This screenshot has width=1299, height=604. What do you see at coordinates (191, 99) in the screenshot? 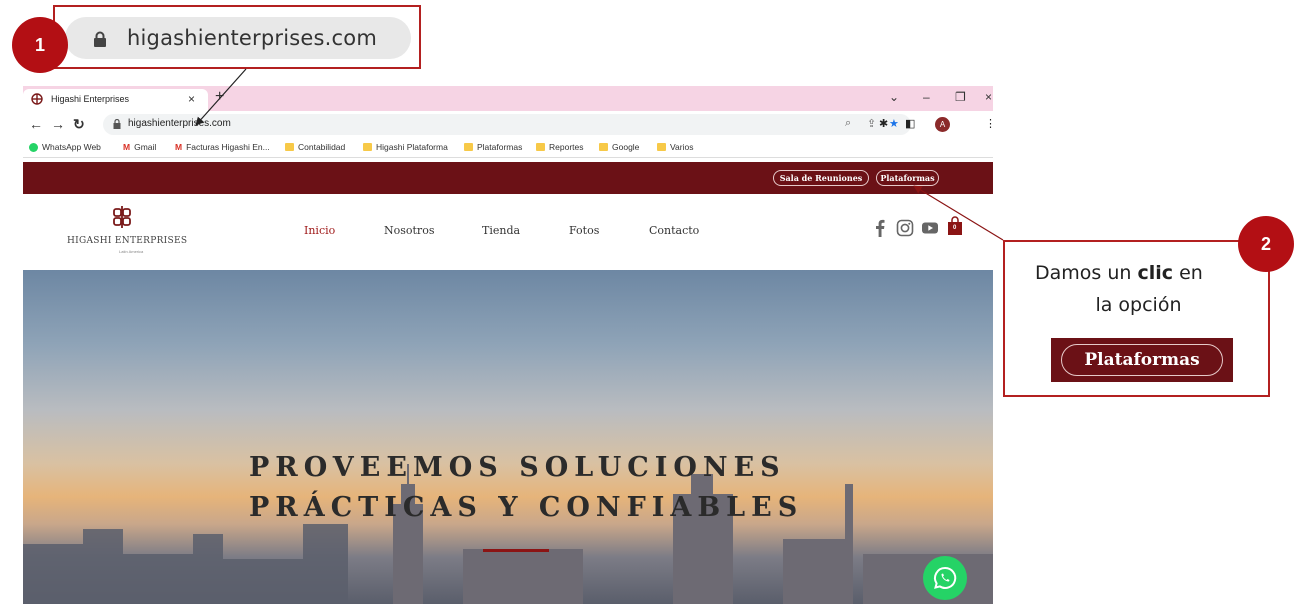
I see `tab-close-icon: ×` at bounding box center [191, 99].